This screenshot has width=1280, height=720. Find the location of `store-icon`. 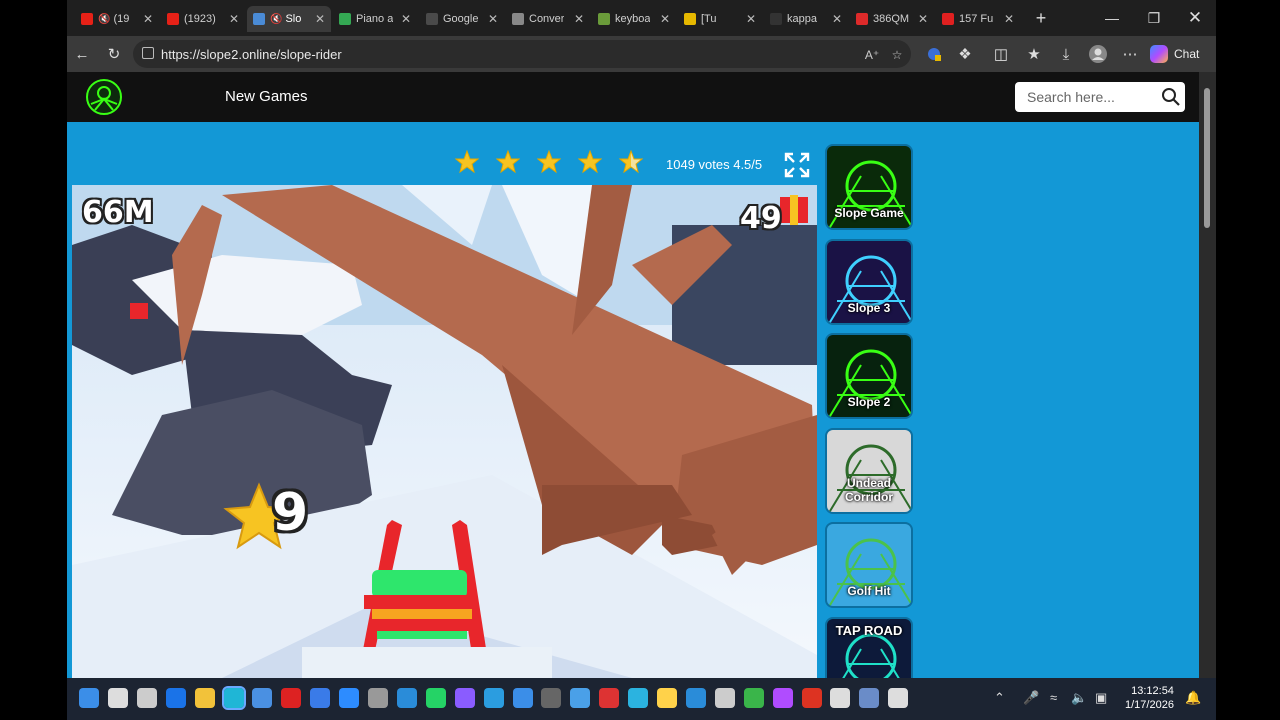

store-icon is located at coordinates (262, 698).